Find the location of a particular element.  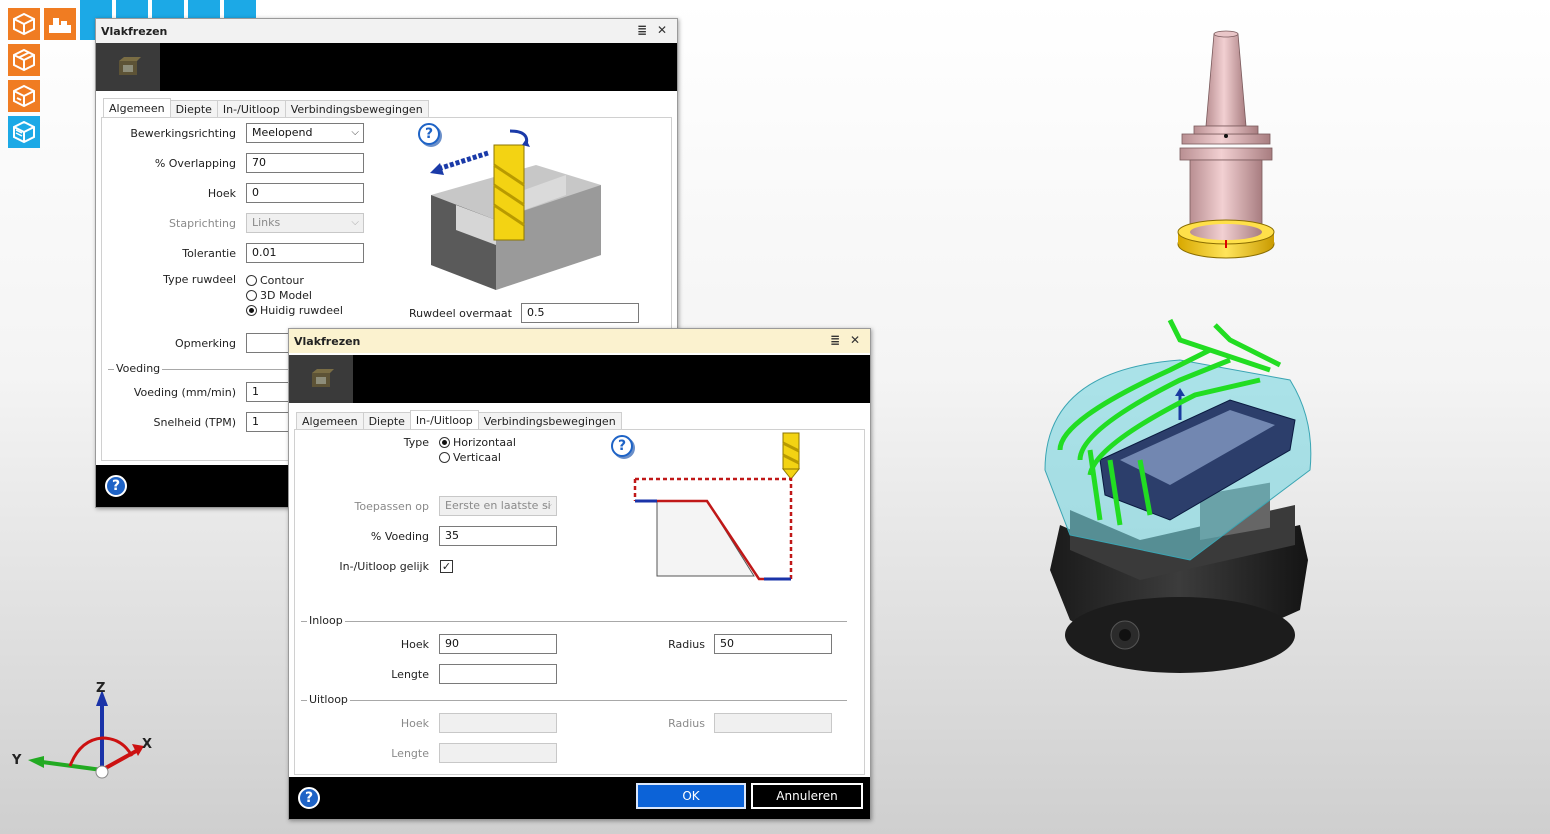

uitloop-group-line is located at coordinates (574, 700).